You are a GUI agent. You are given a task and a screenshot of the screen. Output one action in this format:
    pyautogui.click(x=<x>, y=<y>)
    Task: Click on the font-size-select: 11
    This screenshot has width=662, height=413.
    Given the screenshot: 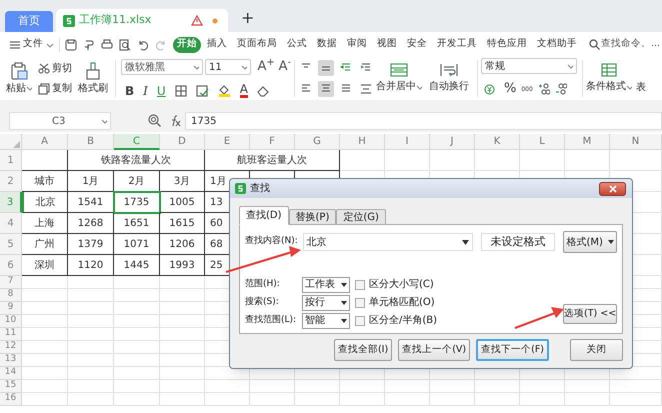 What is the action you would take?
    pyautogui.click(x=228, y=67)
    